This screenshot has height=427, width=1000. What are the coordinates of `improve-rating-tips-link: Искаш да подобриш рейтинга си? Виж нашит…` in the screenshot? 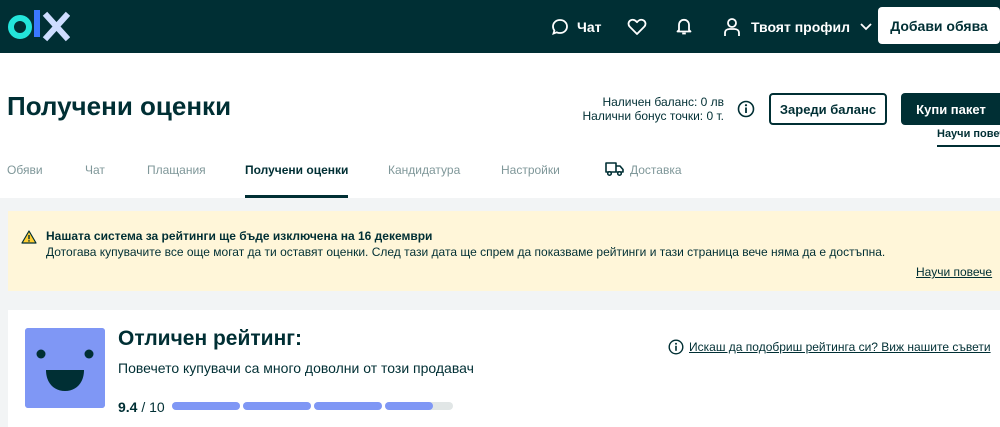 It's located at (829, 347).